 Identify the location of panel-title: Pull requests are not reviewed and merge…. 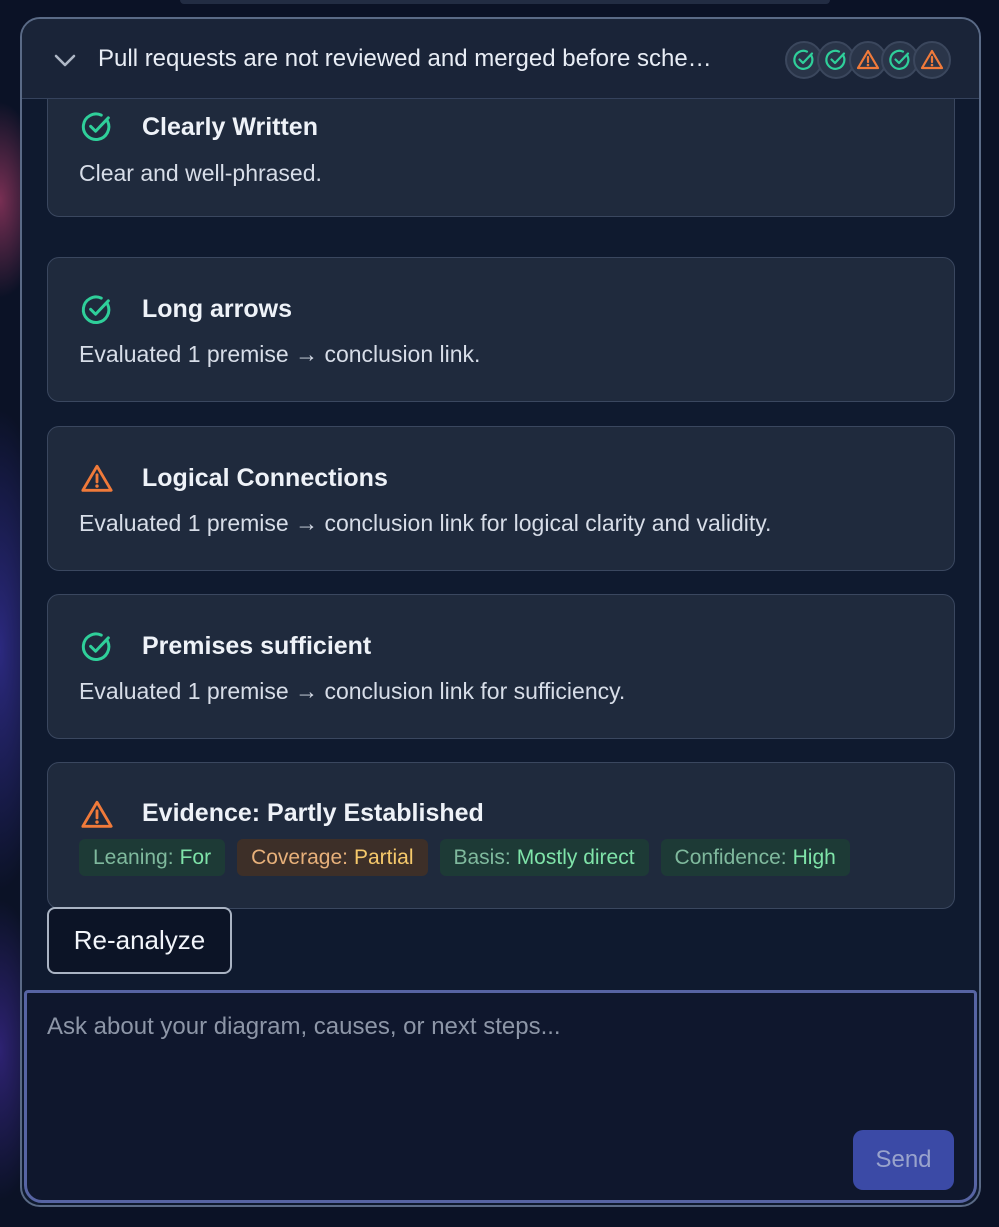
(405, 58).